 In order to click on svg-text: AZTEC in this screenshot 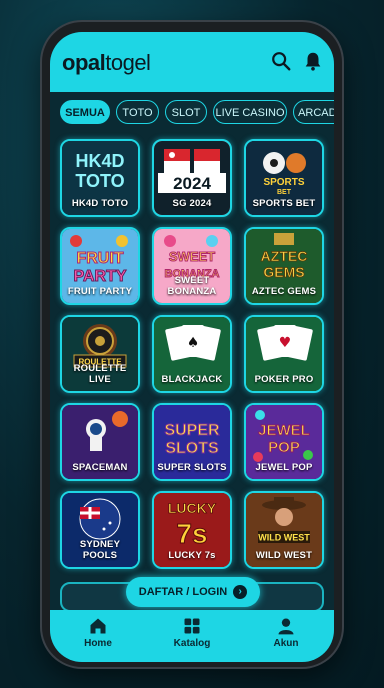, I will do `click(284, 256)`.